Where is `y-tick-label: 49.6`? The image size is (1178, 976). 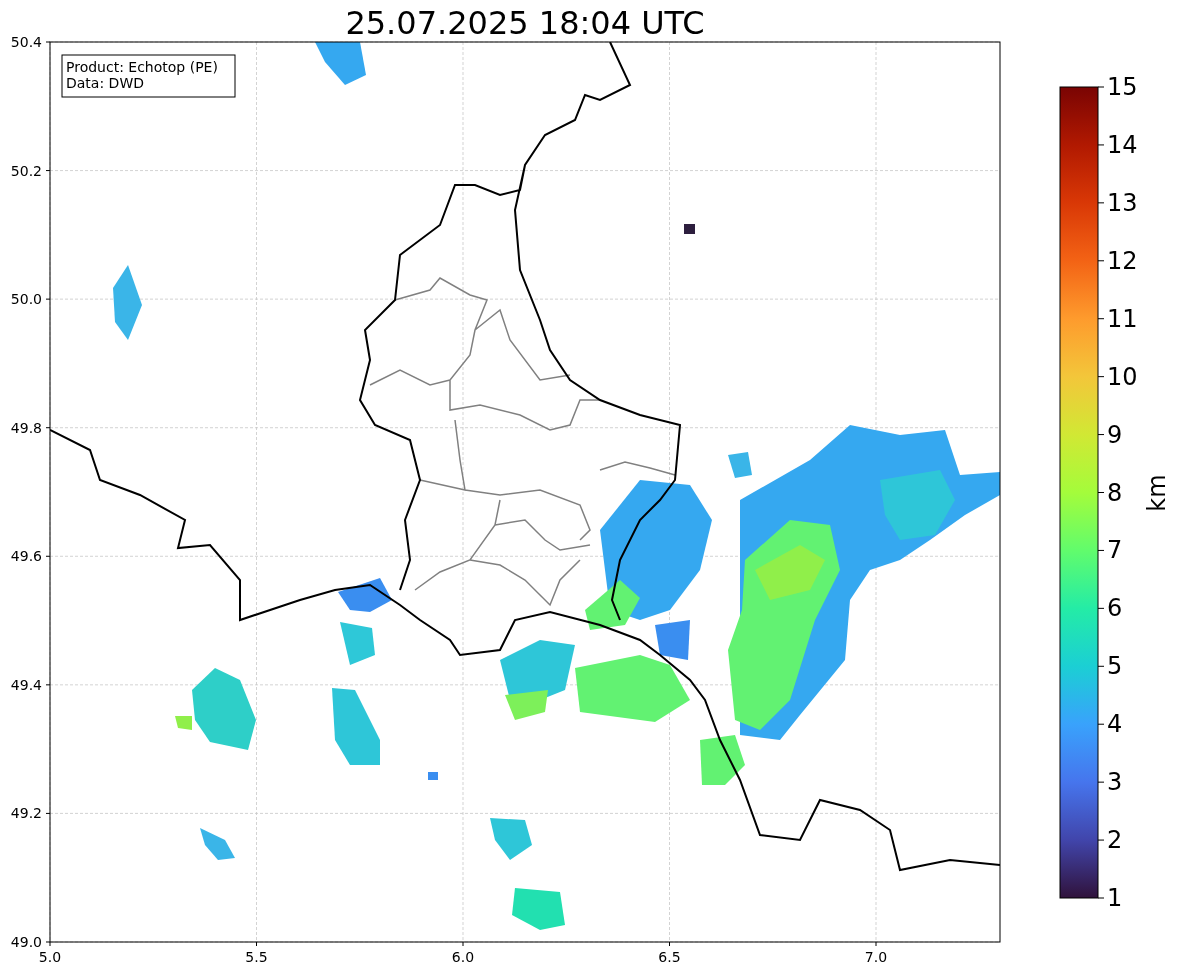
y-tick-label: 49.6 is located at coordinates (26, 556).